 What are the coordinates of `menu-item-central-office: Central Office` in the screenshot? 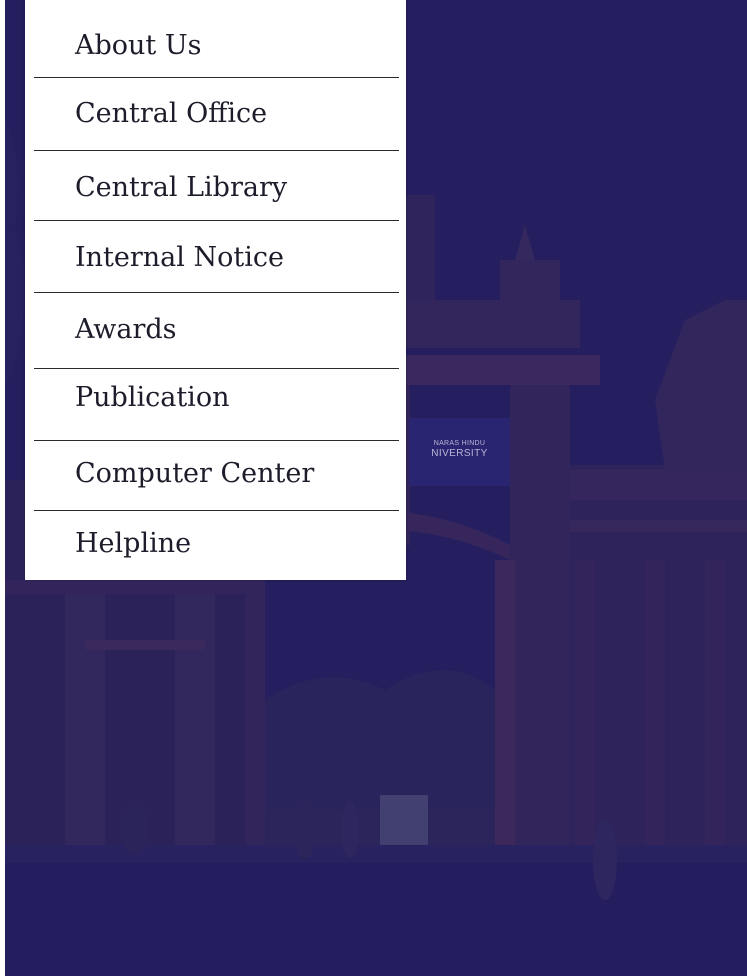 It's located at (216, 113).